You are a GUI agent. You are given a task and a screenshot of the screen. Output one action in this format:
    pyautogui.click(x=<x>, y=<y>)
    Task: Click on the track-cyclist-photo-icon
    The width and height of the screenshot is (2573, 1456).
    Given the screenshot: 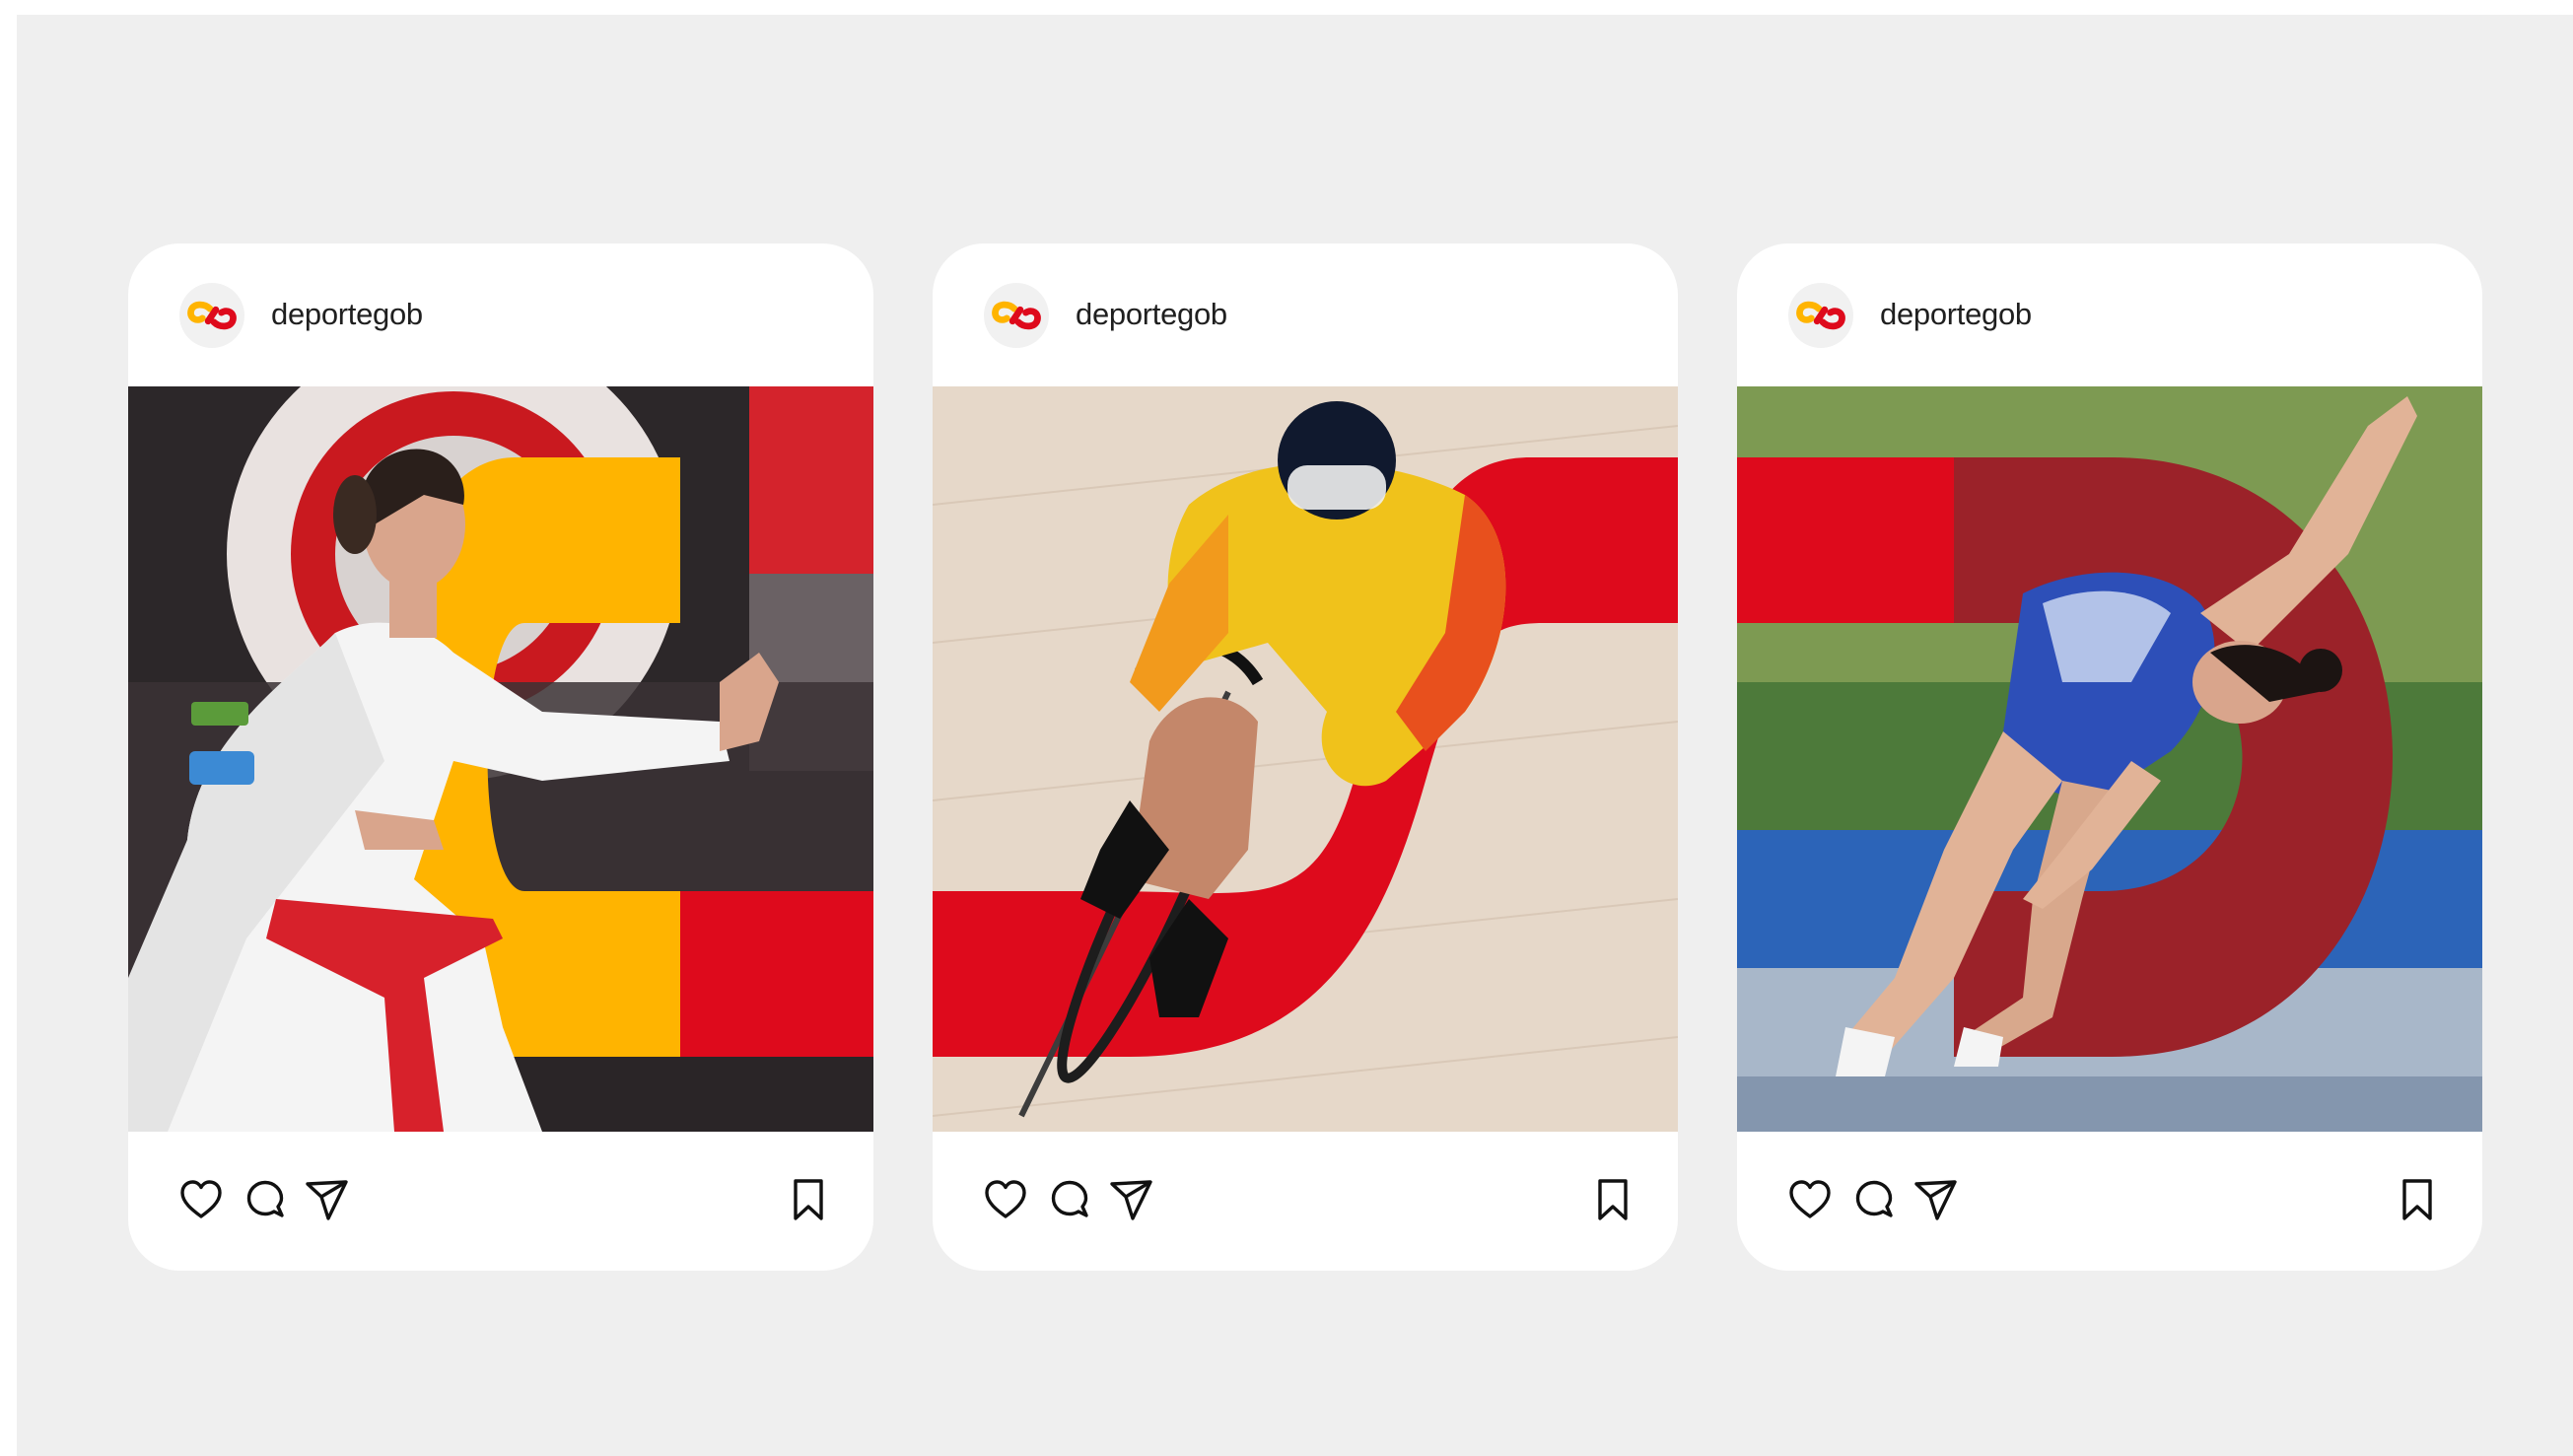 What is the action you would take?
    pyautogui.click(x=1305, y=759)
    